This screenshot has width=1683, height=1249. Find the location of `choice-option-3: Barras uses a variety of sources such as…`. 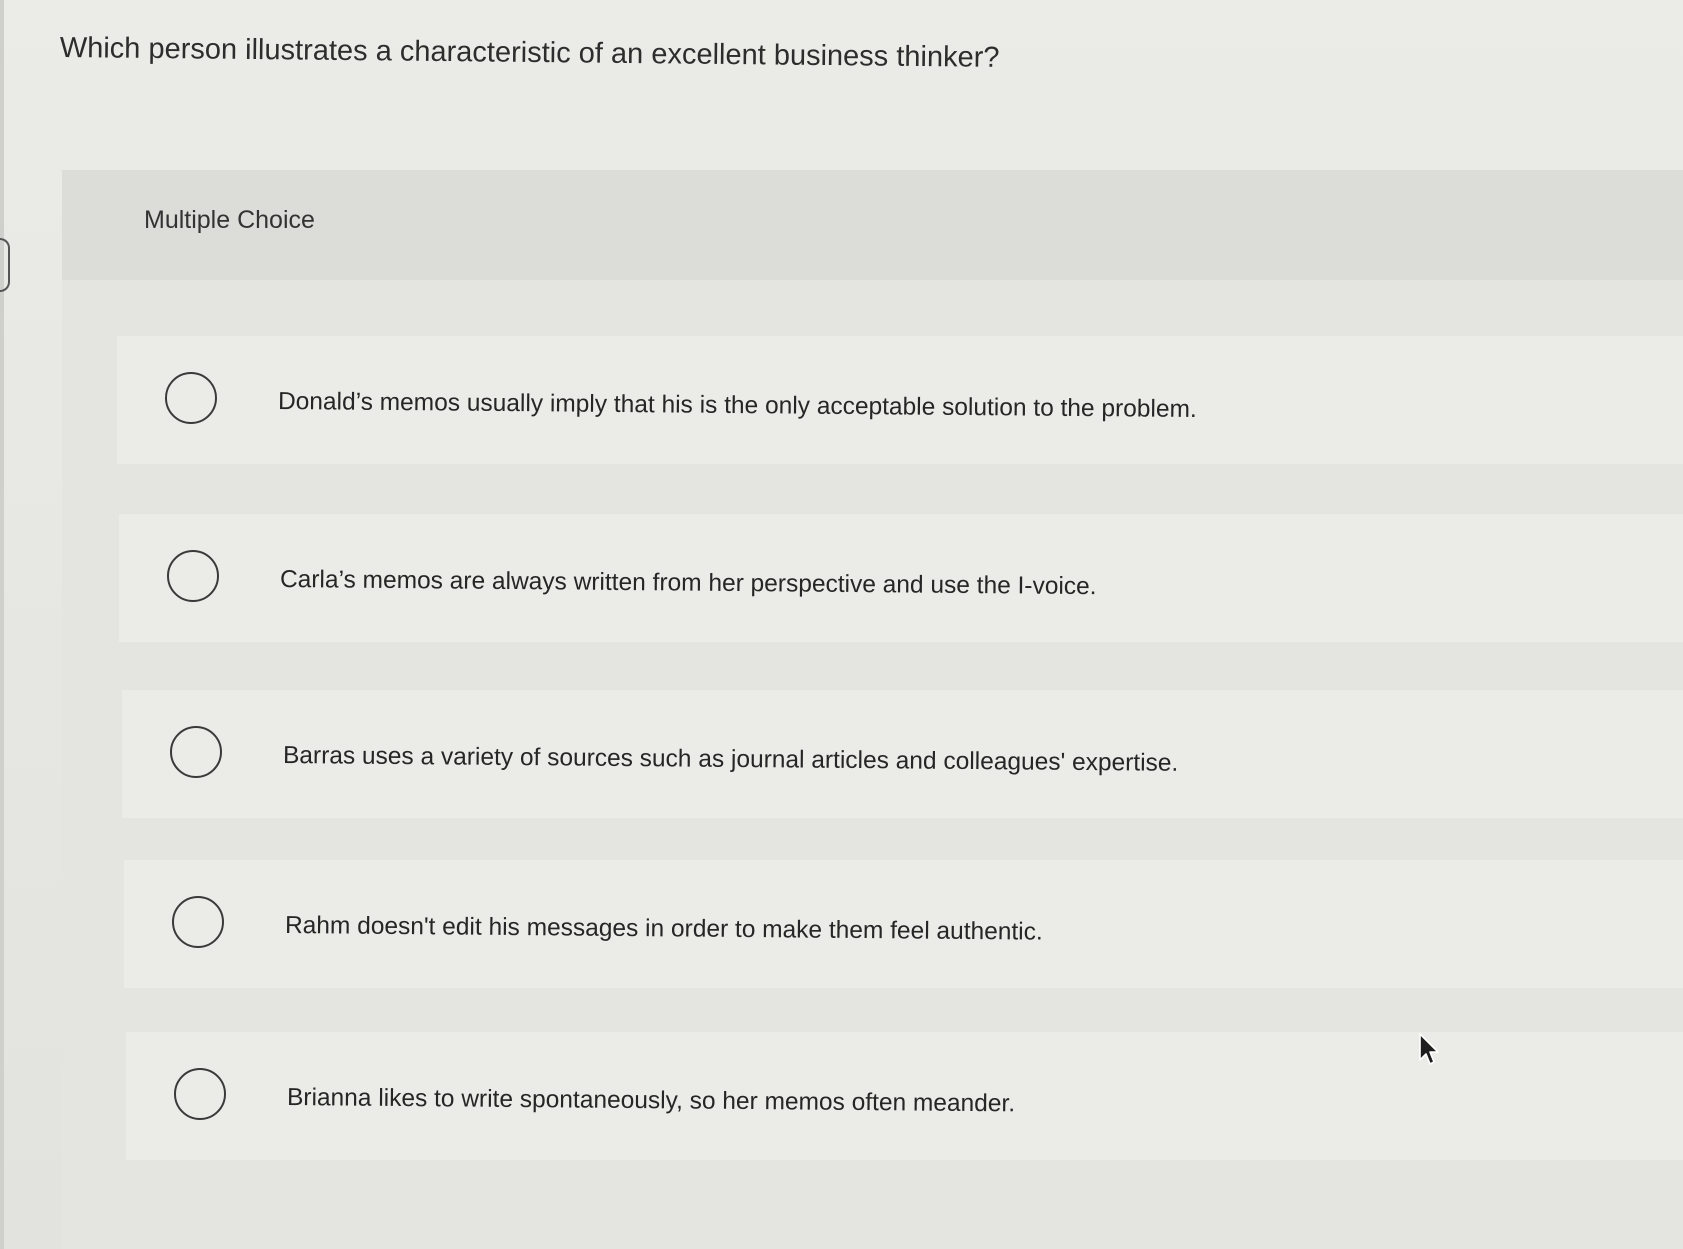

choice-option-3: Barras uses a variety of sources such as… is located at coordinates (902, 754).